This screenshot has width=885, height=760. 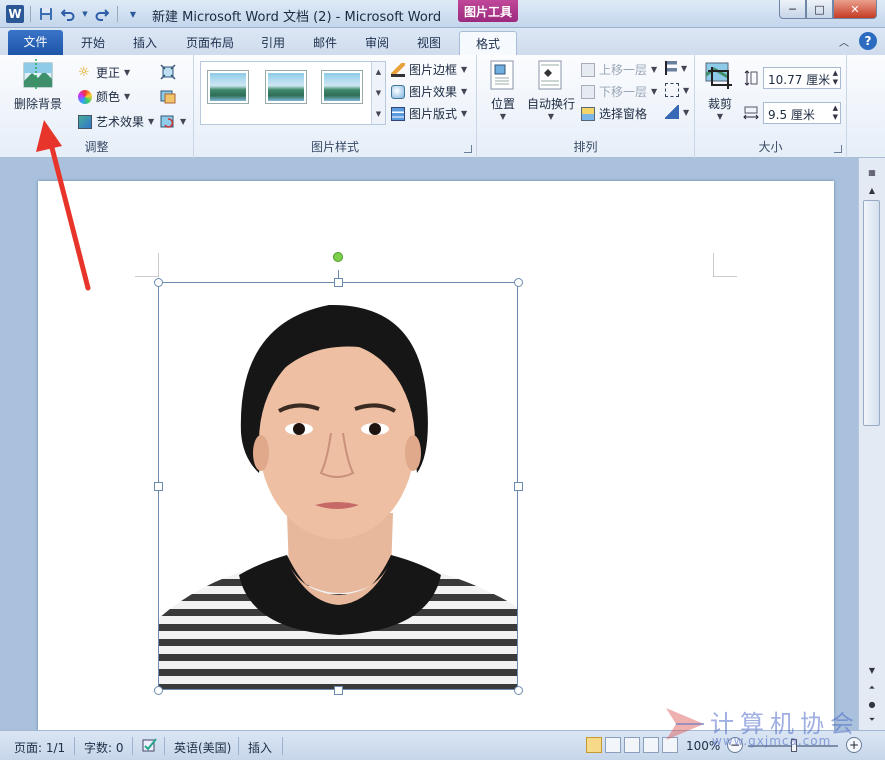 What do you see at coordinates (398, 69) in the screenshot?
I see `pencil-icon` at bounding box center [398, 69].